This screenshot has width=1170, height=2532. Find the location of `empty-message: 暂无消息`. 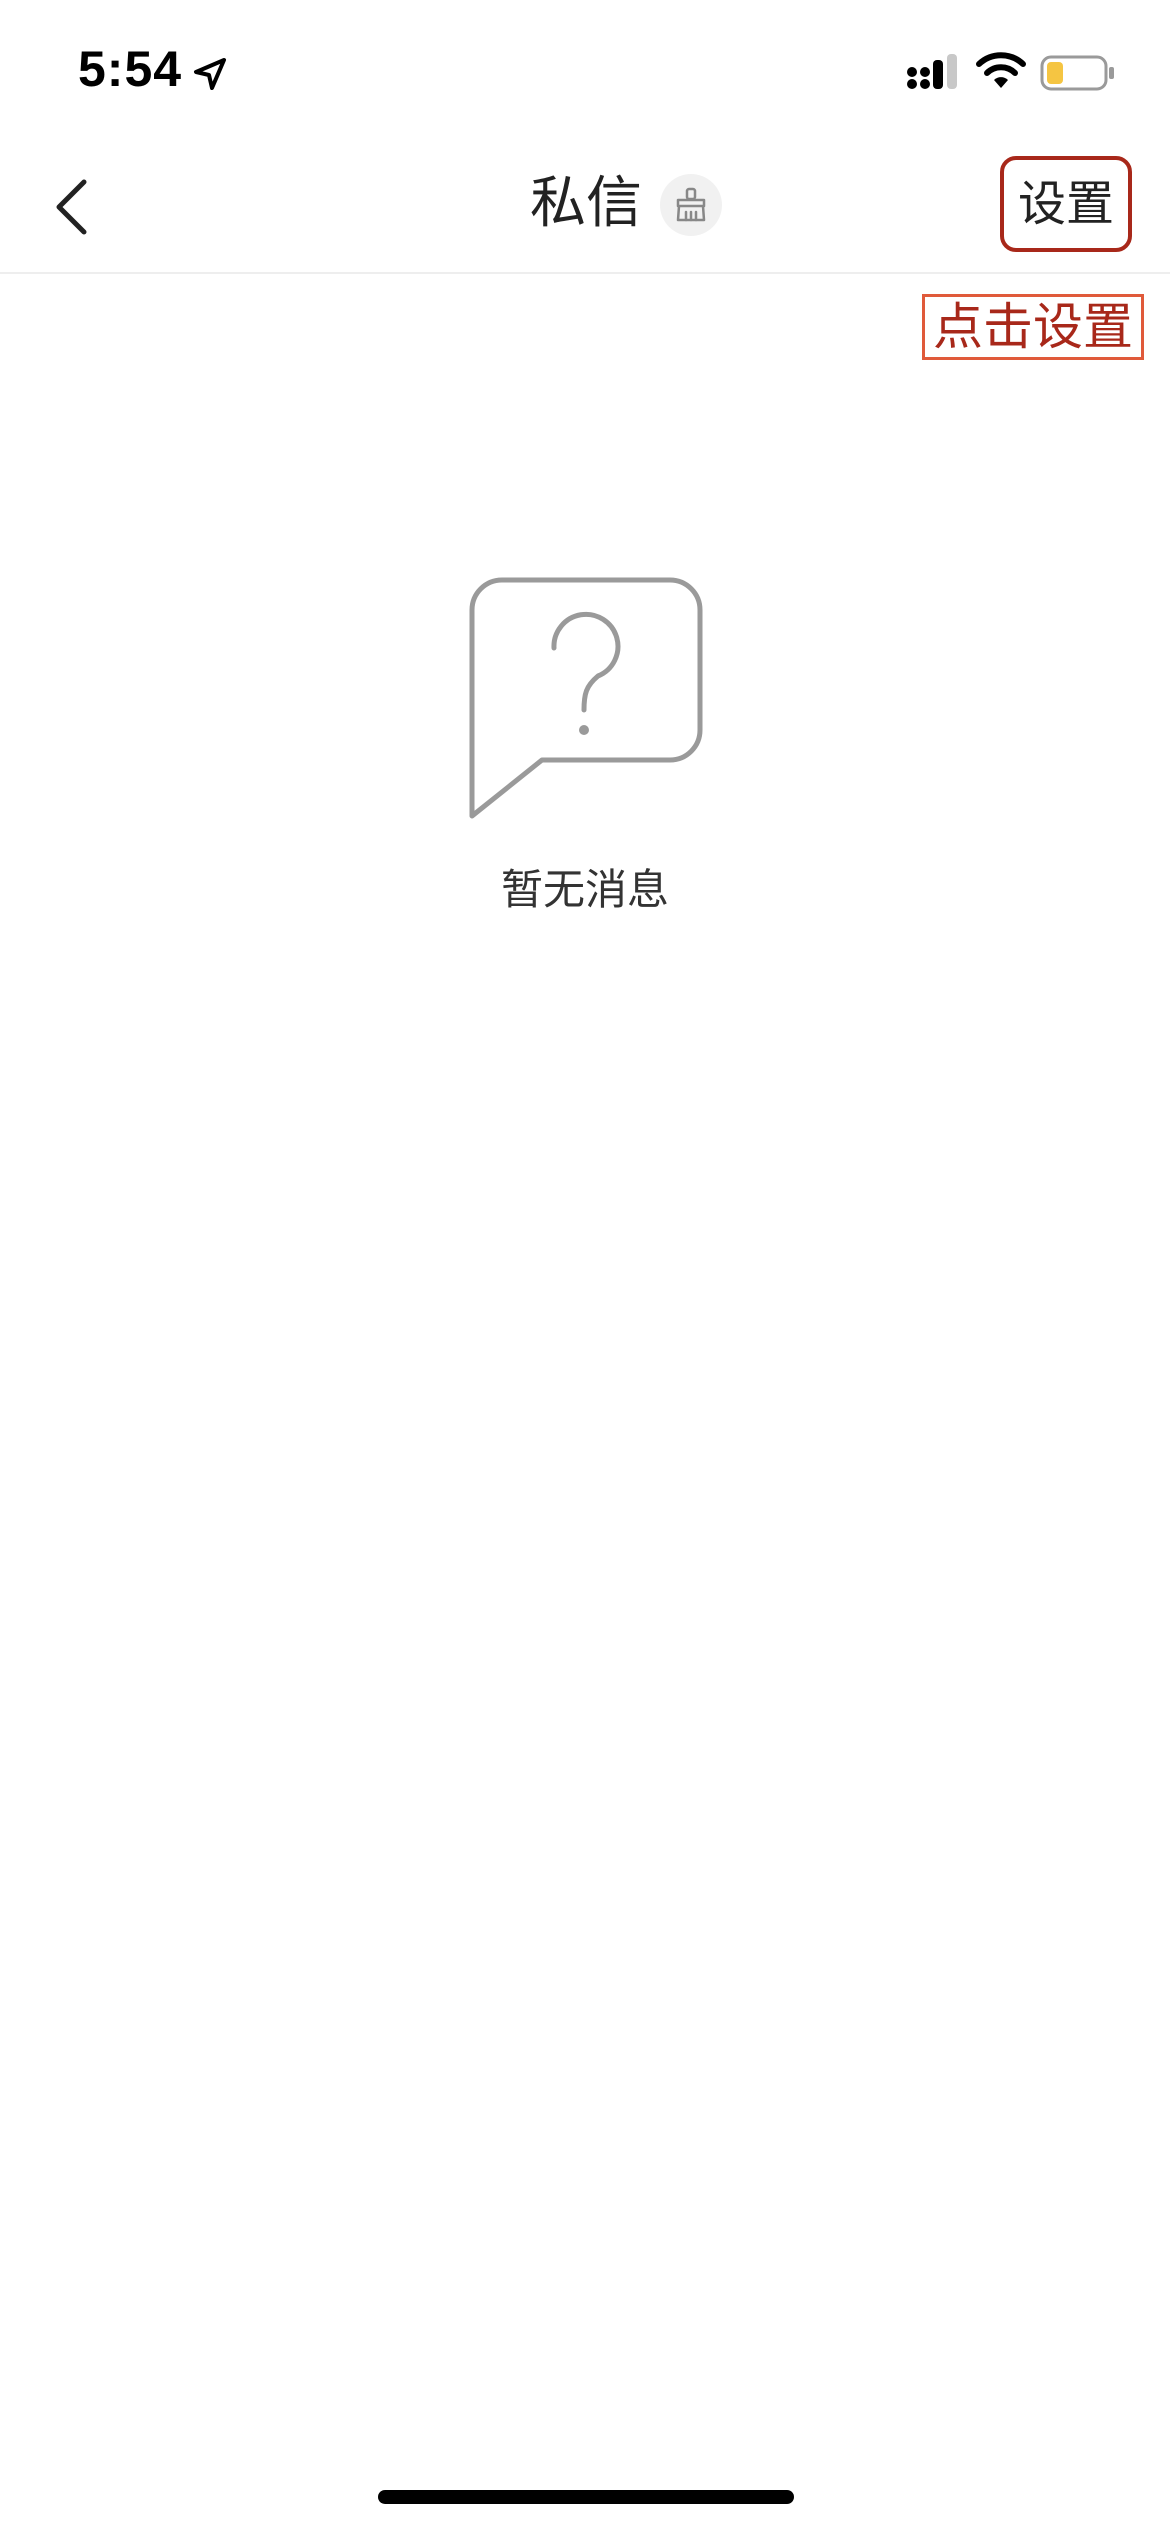

empty-message: 暂无消息 is located at coordinates (584, 889).